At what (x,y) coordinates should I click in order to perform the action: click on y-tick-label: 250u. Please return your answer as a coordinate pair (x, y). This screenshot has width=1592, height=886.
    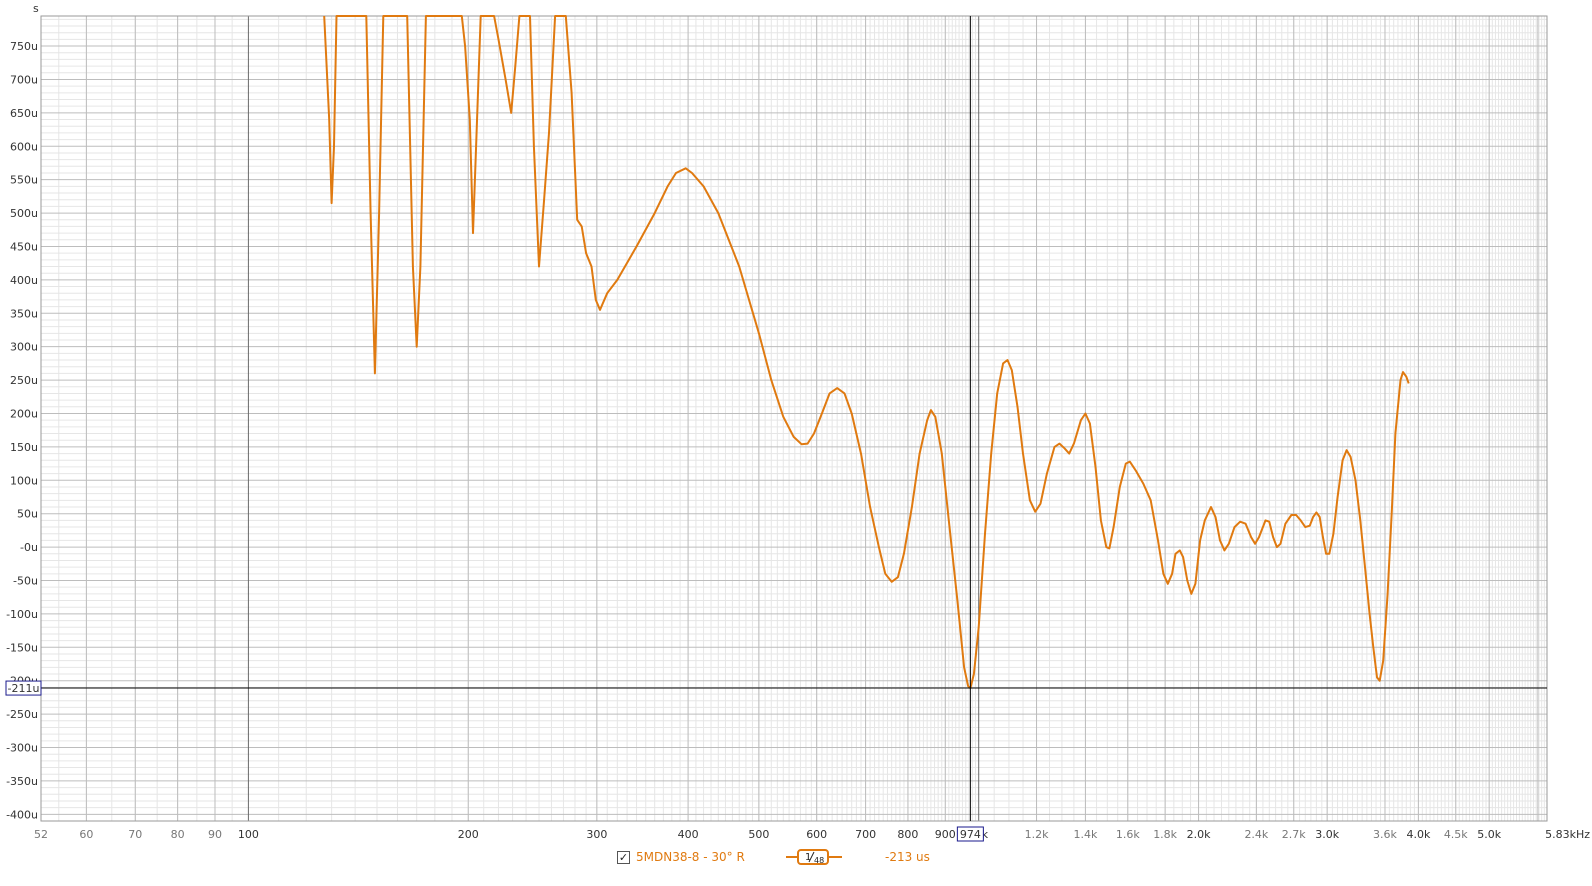
    Looking at the image, I should click on (24, 380).